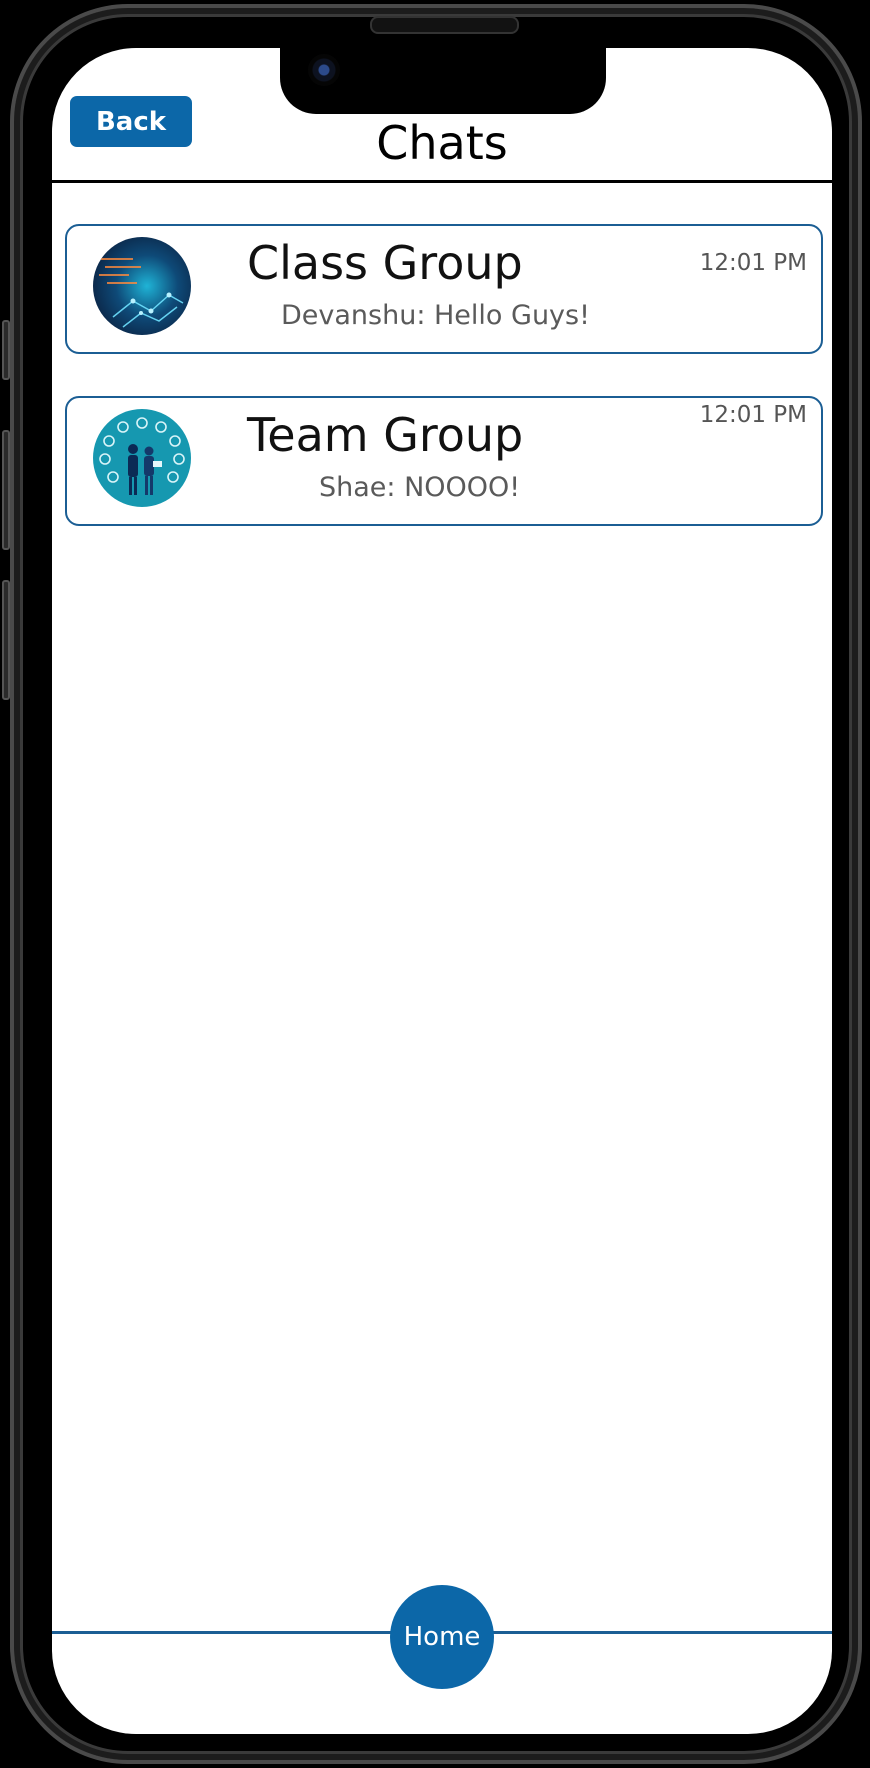 The width and height of the screenshot is (870, 1768). What do you see at coordinates (443, 81) in the screenshot?
I see `notch` at bounding box center [443, 81].